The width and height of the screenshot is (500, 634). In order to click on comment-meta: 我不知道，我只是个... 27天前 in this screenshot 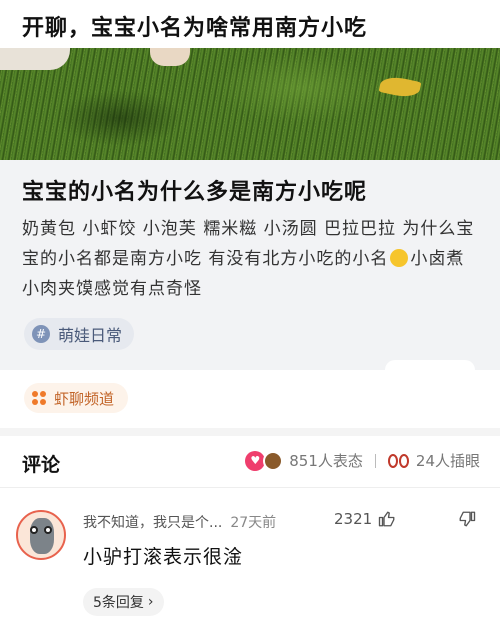, I will do `click(179, 522)`.